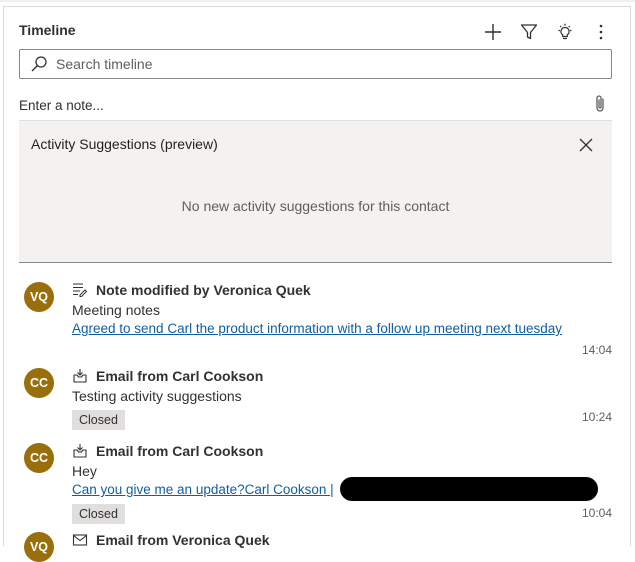  Describe the element at coordinates (80, 540) in the screenshot. I see `email-icon` at that location.